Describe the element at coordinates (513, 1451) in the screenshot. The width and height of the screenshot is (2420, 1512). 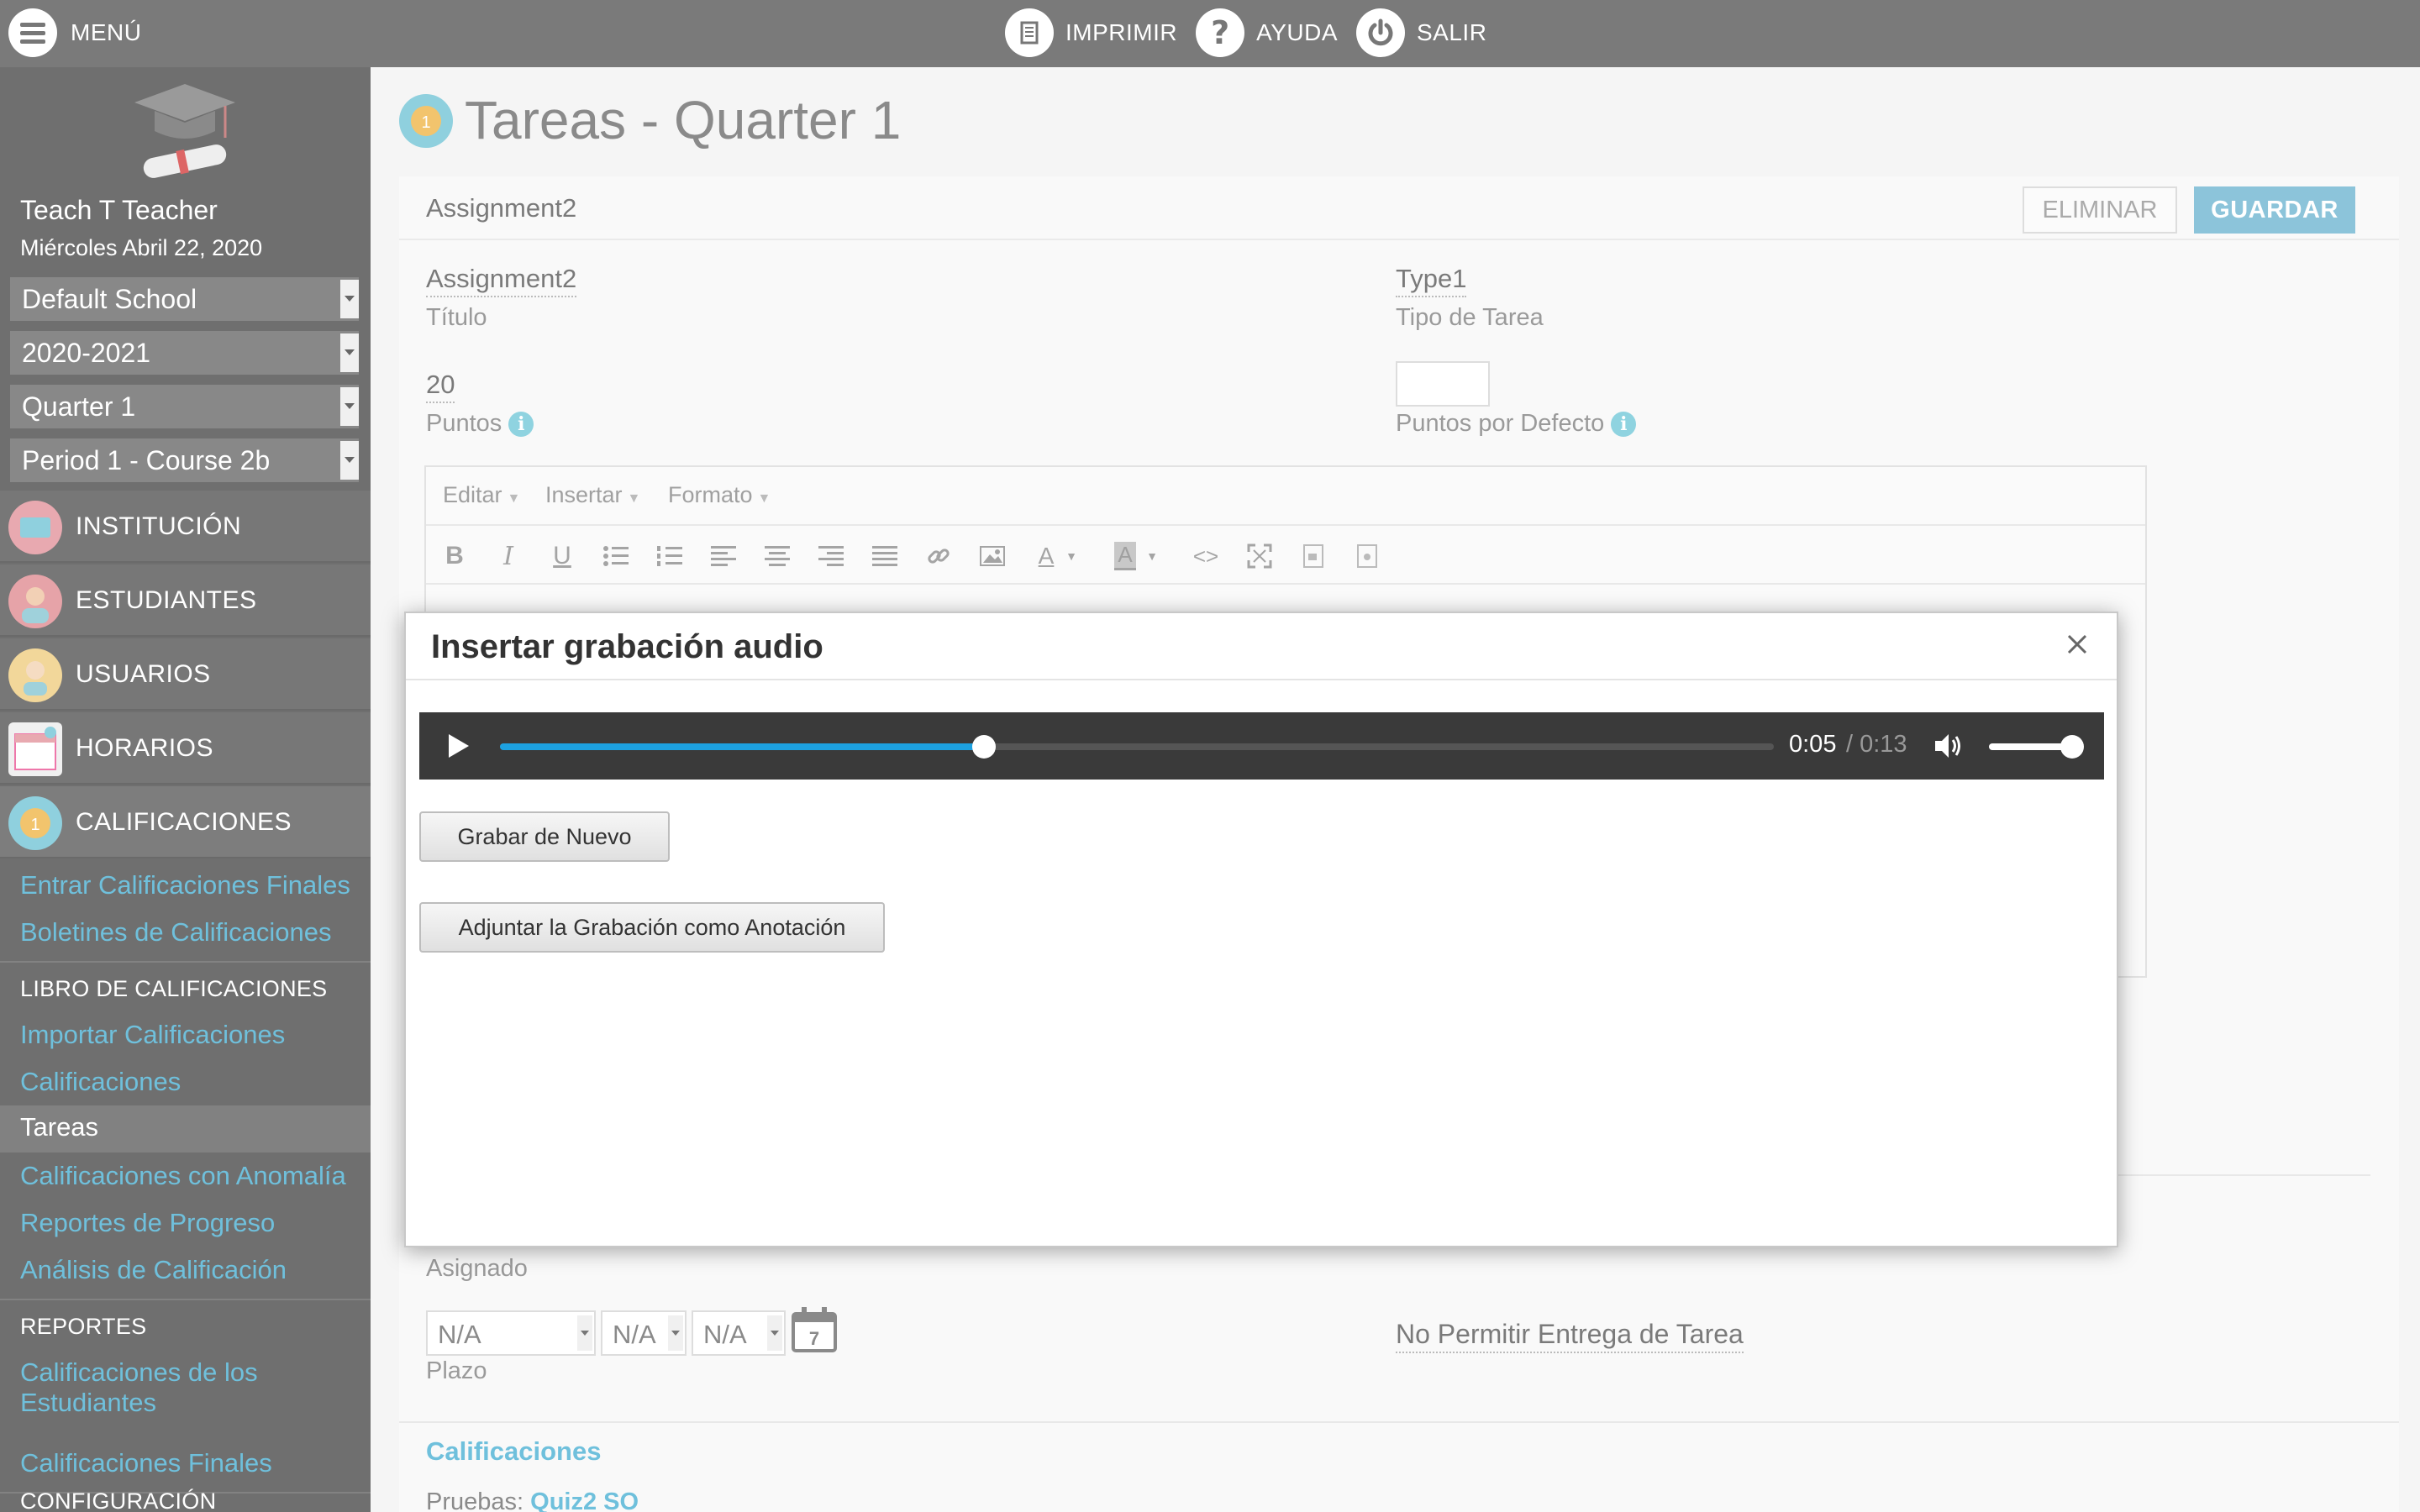
I see `grades-section-link: Calificaciones` at that location.